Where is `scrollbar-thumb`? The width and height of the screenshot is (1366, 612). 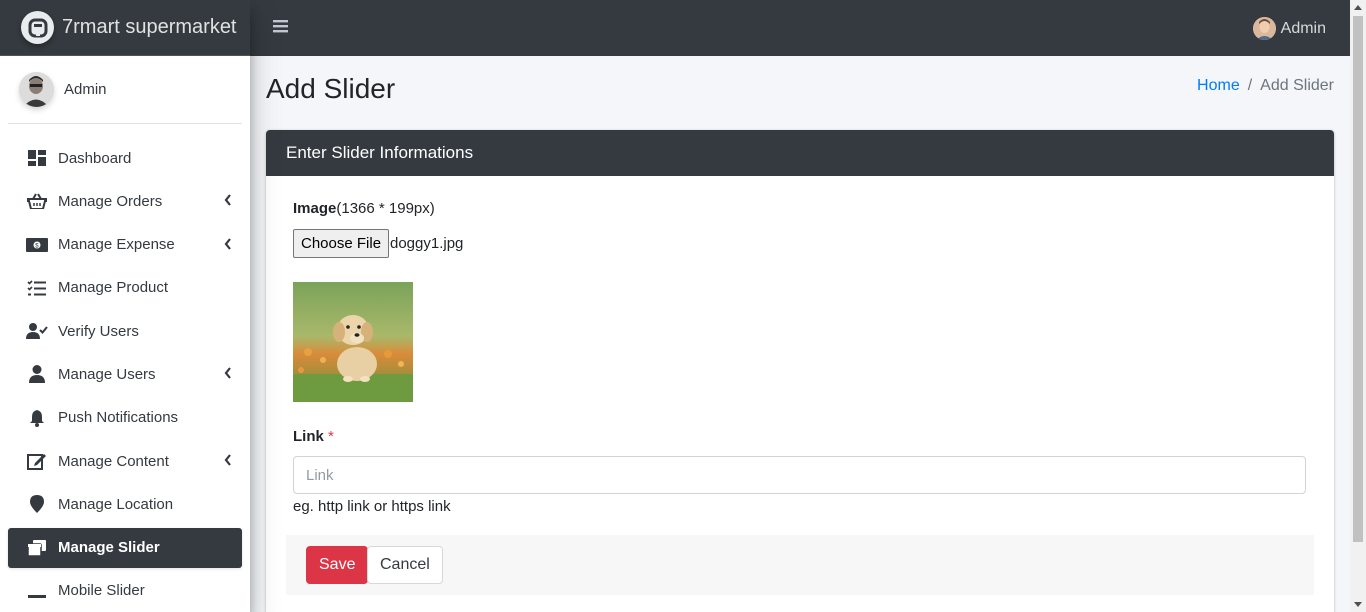
scrollbar-thumb is located at coordinates (1358, 279).